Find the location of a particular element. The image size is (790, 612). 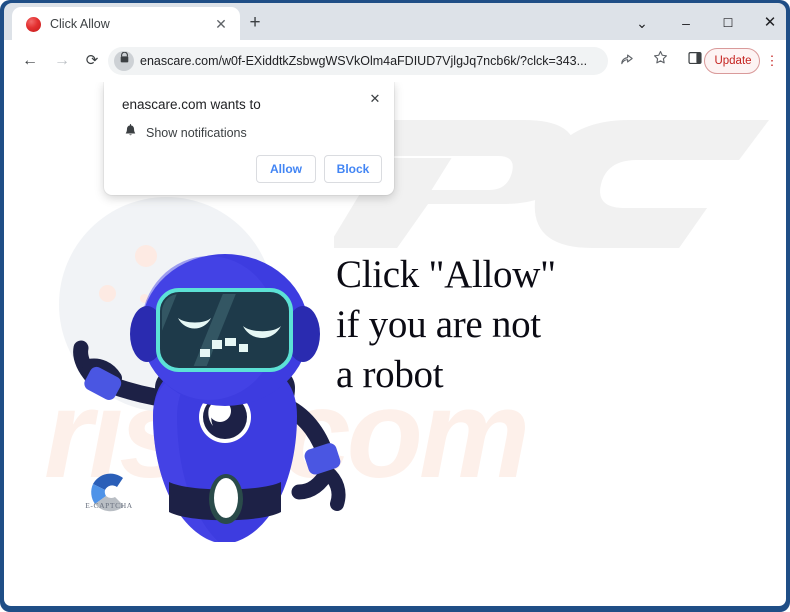

tab-strip: Click Allow ✕ + ⌄ – ☐ ✕ is located at coordinates (395, 21).